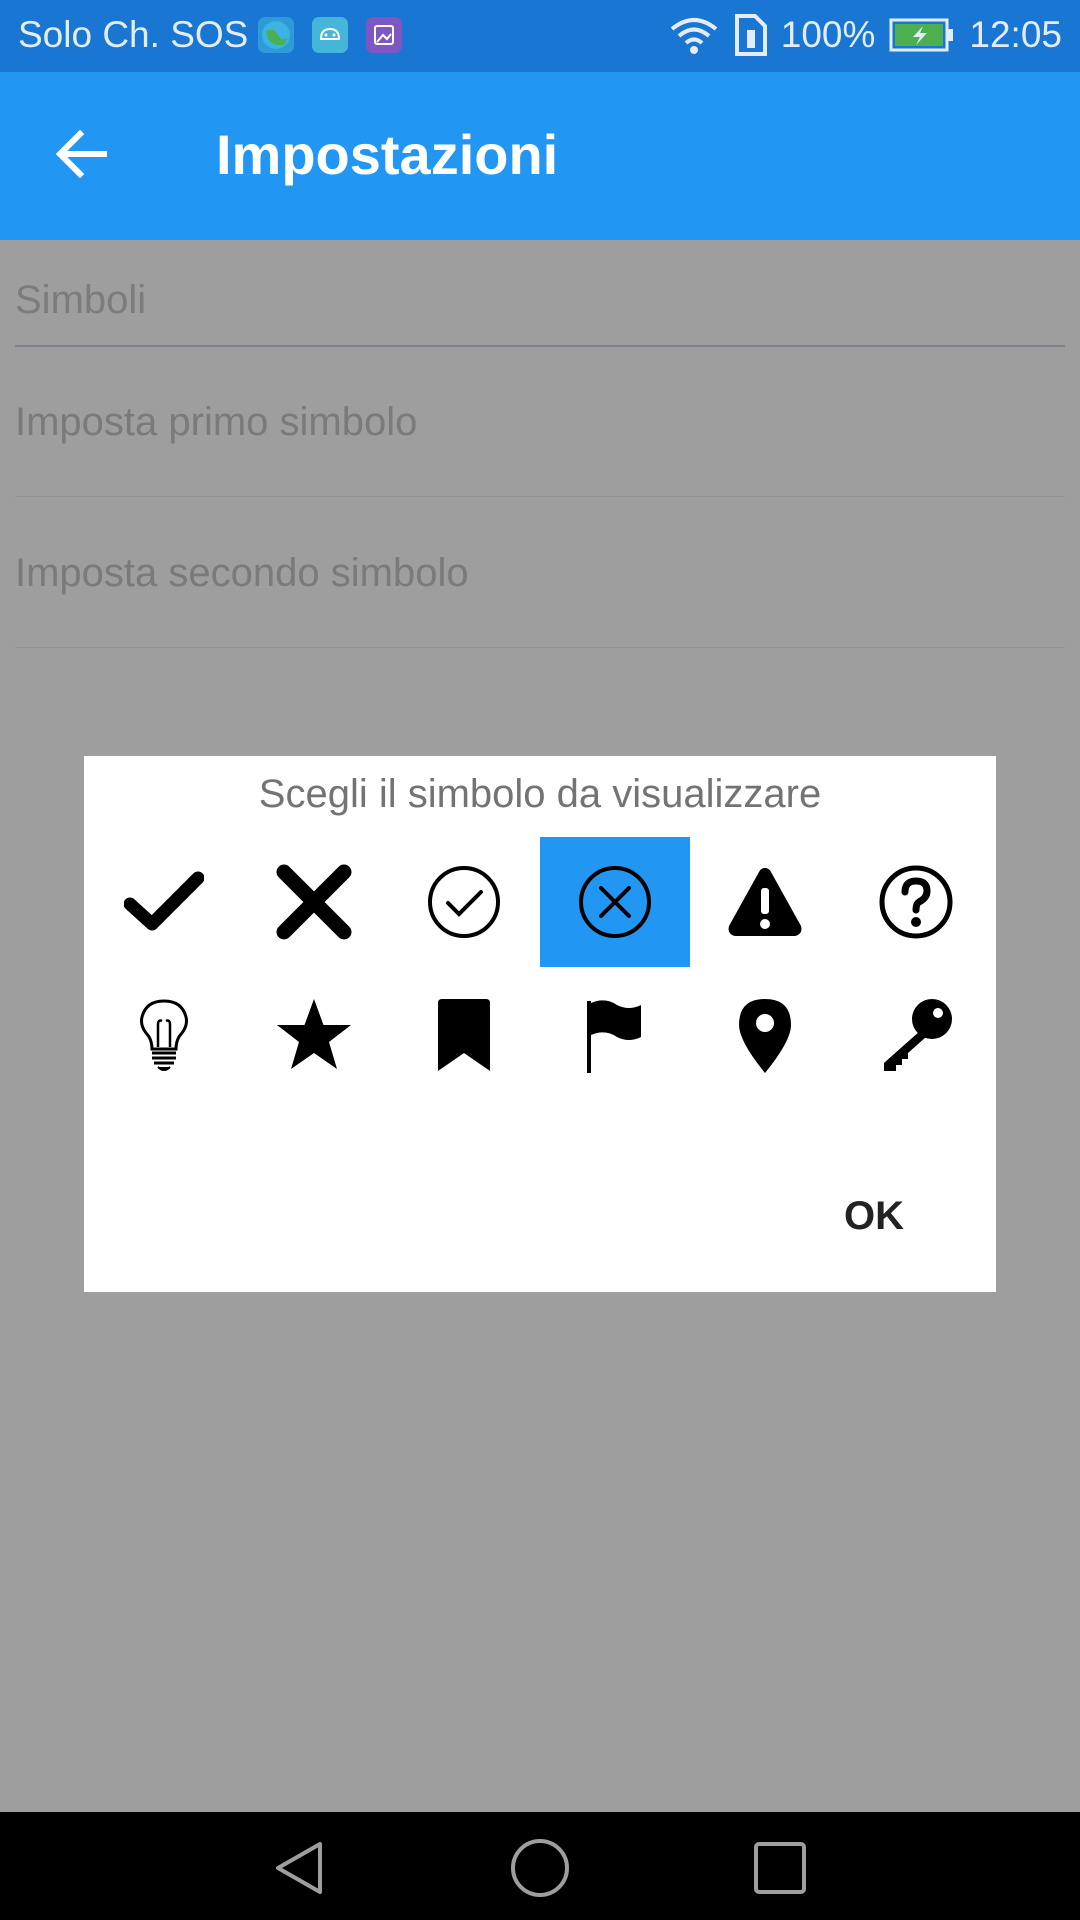 The width and height of the screenshot is (1080, 1920). I want to click on symbol-option-check, so click(164, 902).